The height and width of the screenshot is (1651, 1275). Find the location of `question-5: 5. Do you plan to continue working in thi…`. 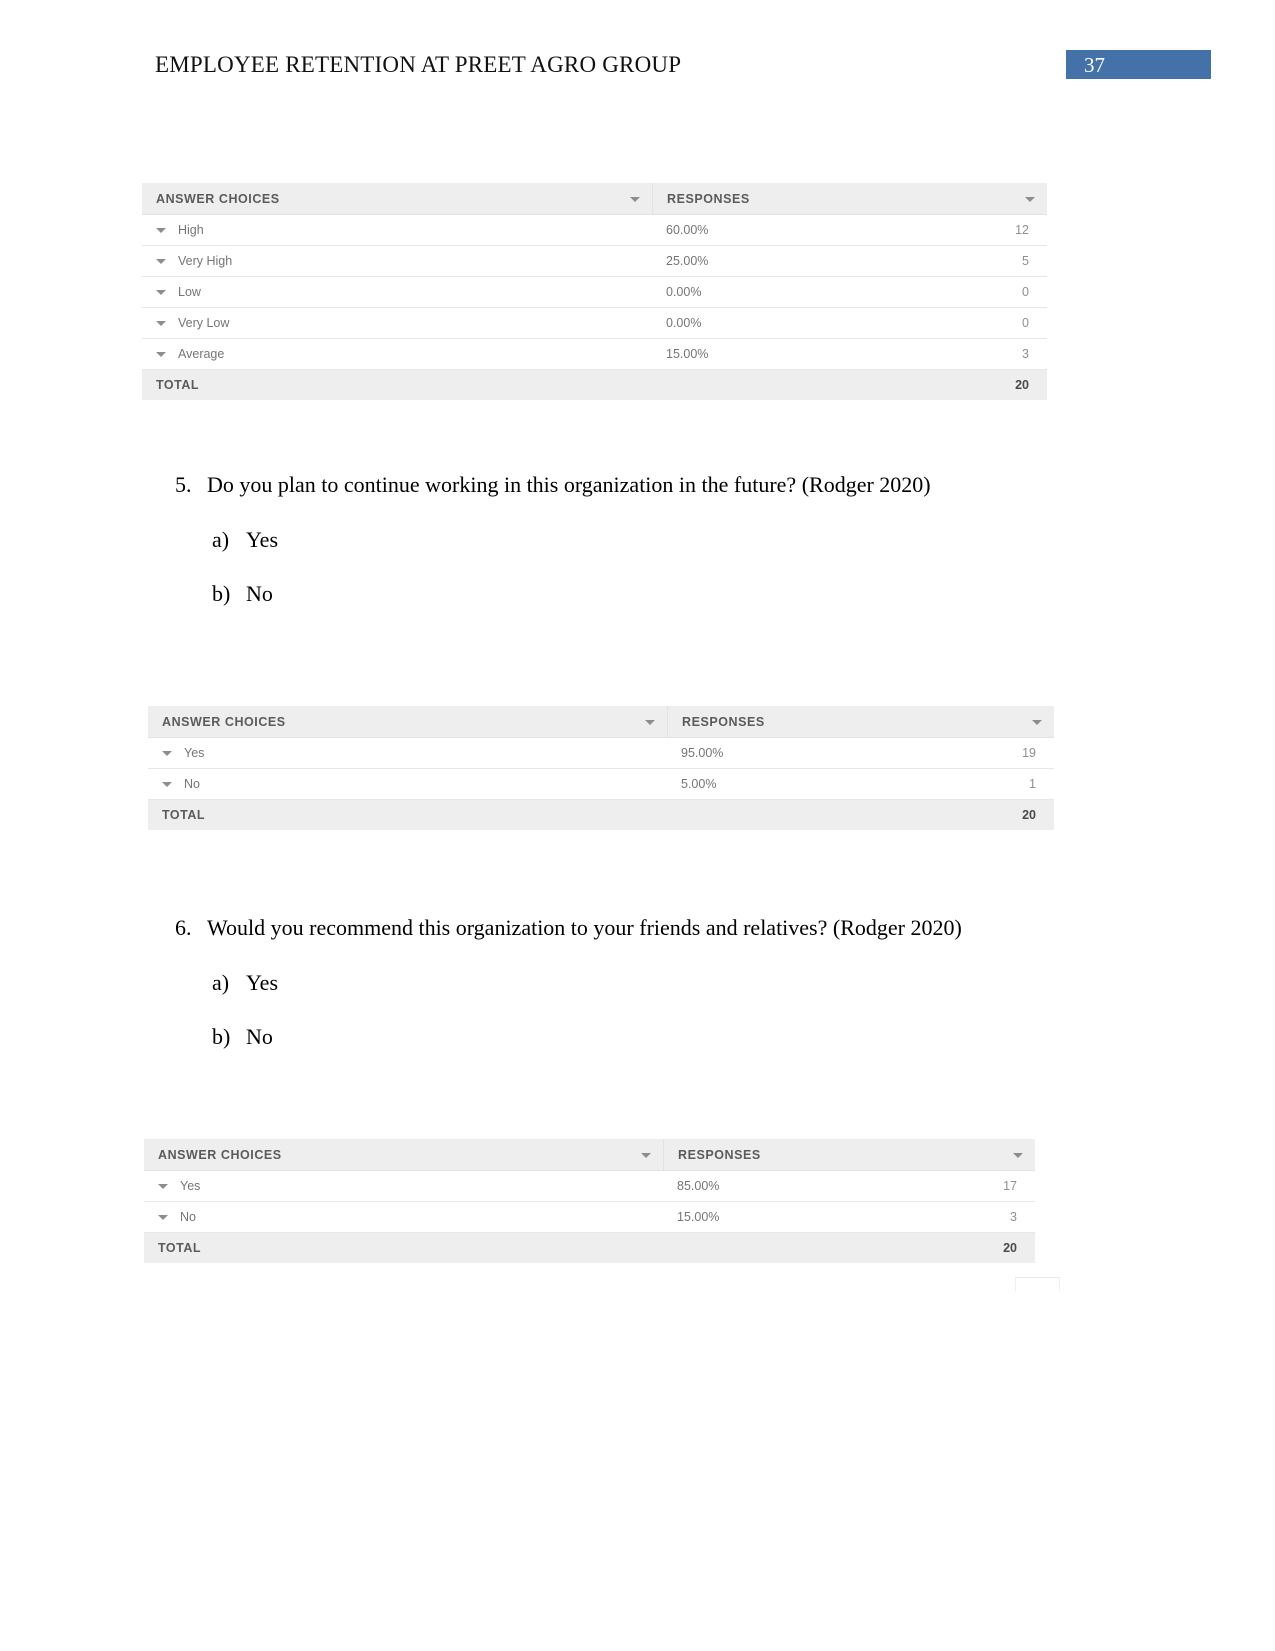

question-5: 5. Do you plan to continue working in thi… is located at coordinates (553, 485).